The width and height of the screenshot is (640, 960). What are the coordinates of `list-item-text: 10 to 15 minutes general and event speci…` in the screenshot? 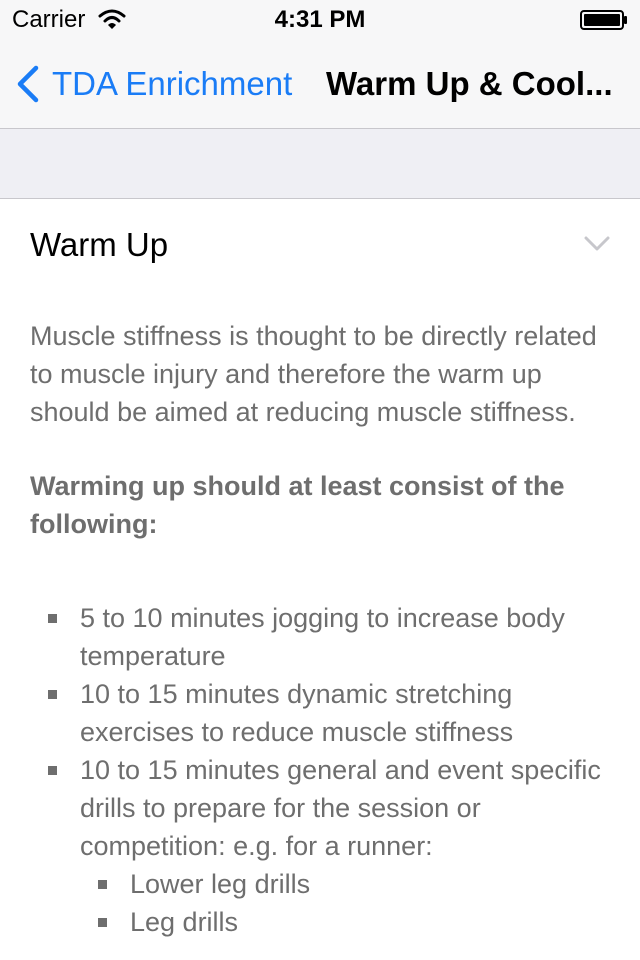 It's located at (340, 808).